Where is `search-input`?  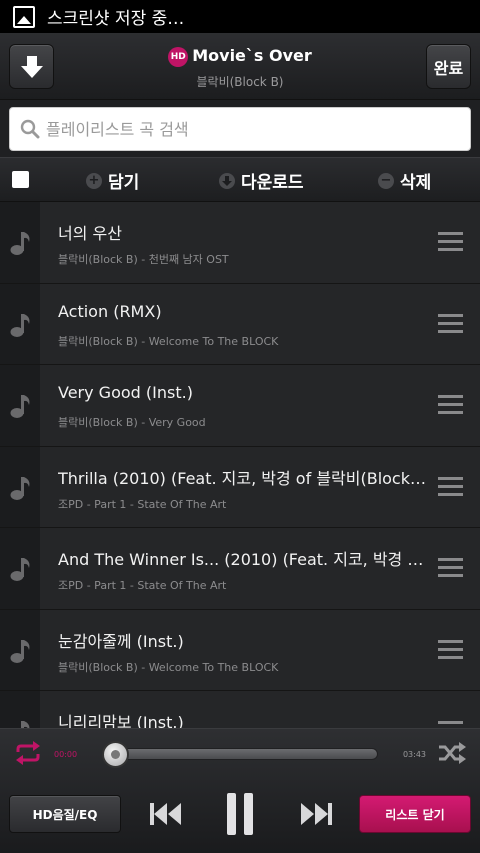
search-input is located at coordinates (246, 129).